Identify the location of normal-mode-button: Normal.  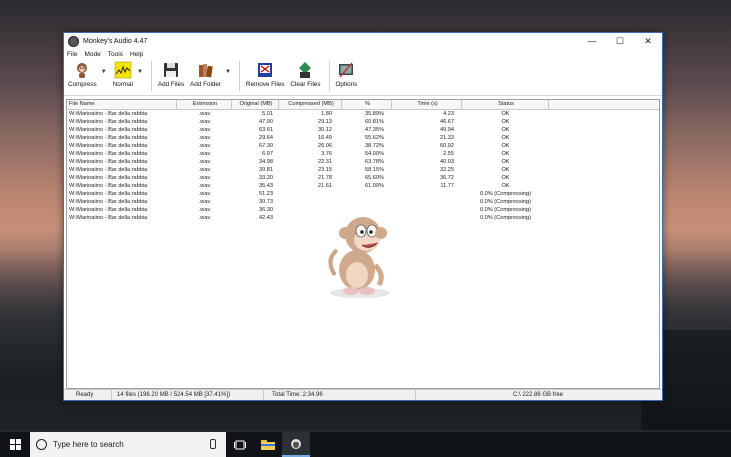
(123, 74).